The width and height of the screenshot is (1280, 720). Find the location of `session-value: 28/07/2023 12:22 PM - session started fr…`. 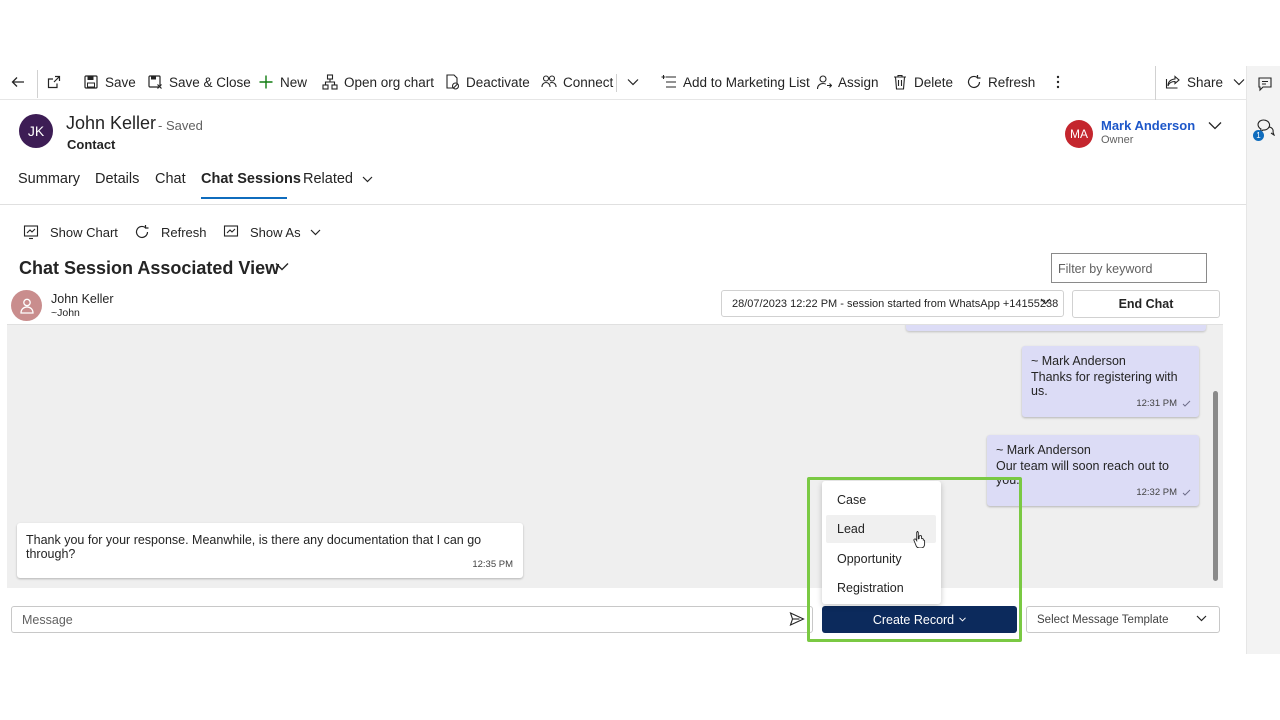

session-value: 28/07/2023 12:22 PM - session started fr… is located at coordinates (895, 303).